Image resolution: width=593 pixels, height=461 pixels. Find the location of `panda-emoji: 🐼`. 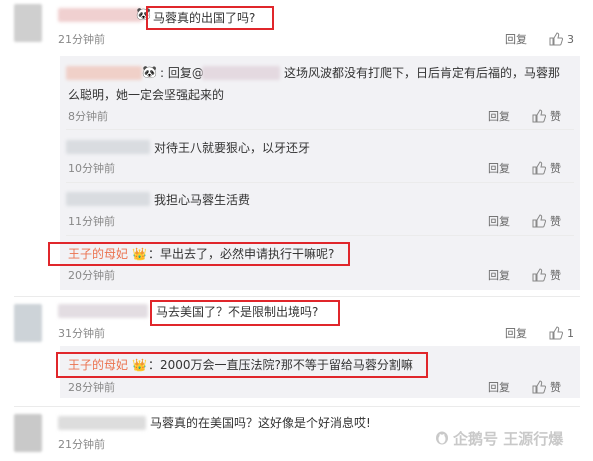

panda-emoji: 🐼 is located at coordinates (149, 72).